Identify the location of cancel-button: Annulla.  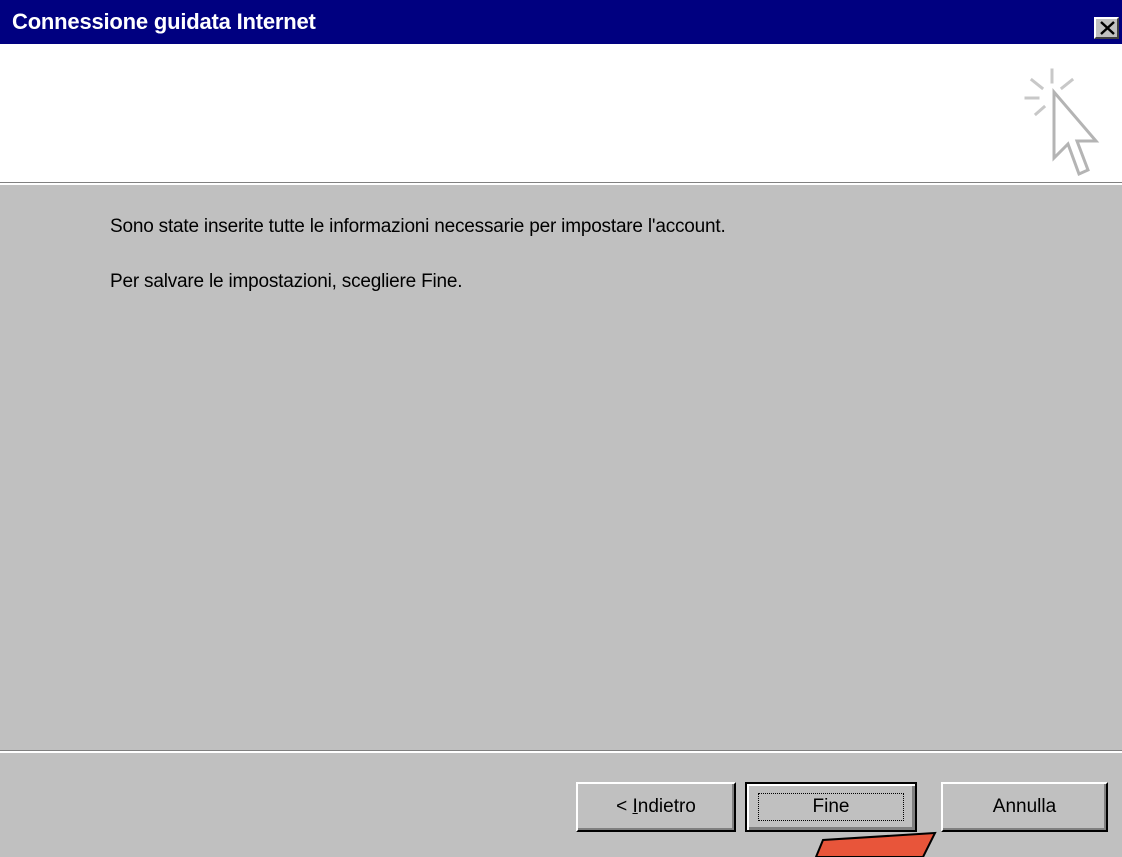
(1024, 807).